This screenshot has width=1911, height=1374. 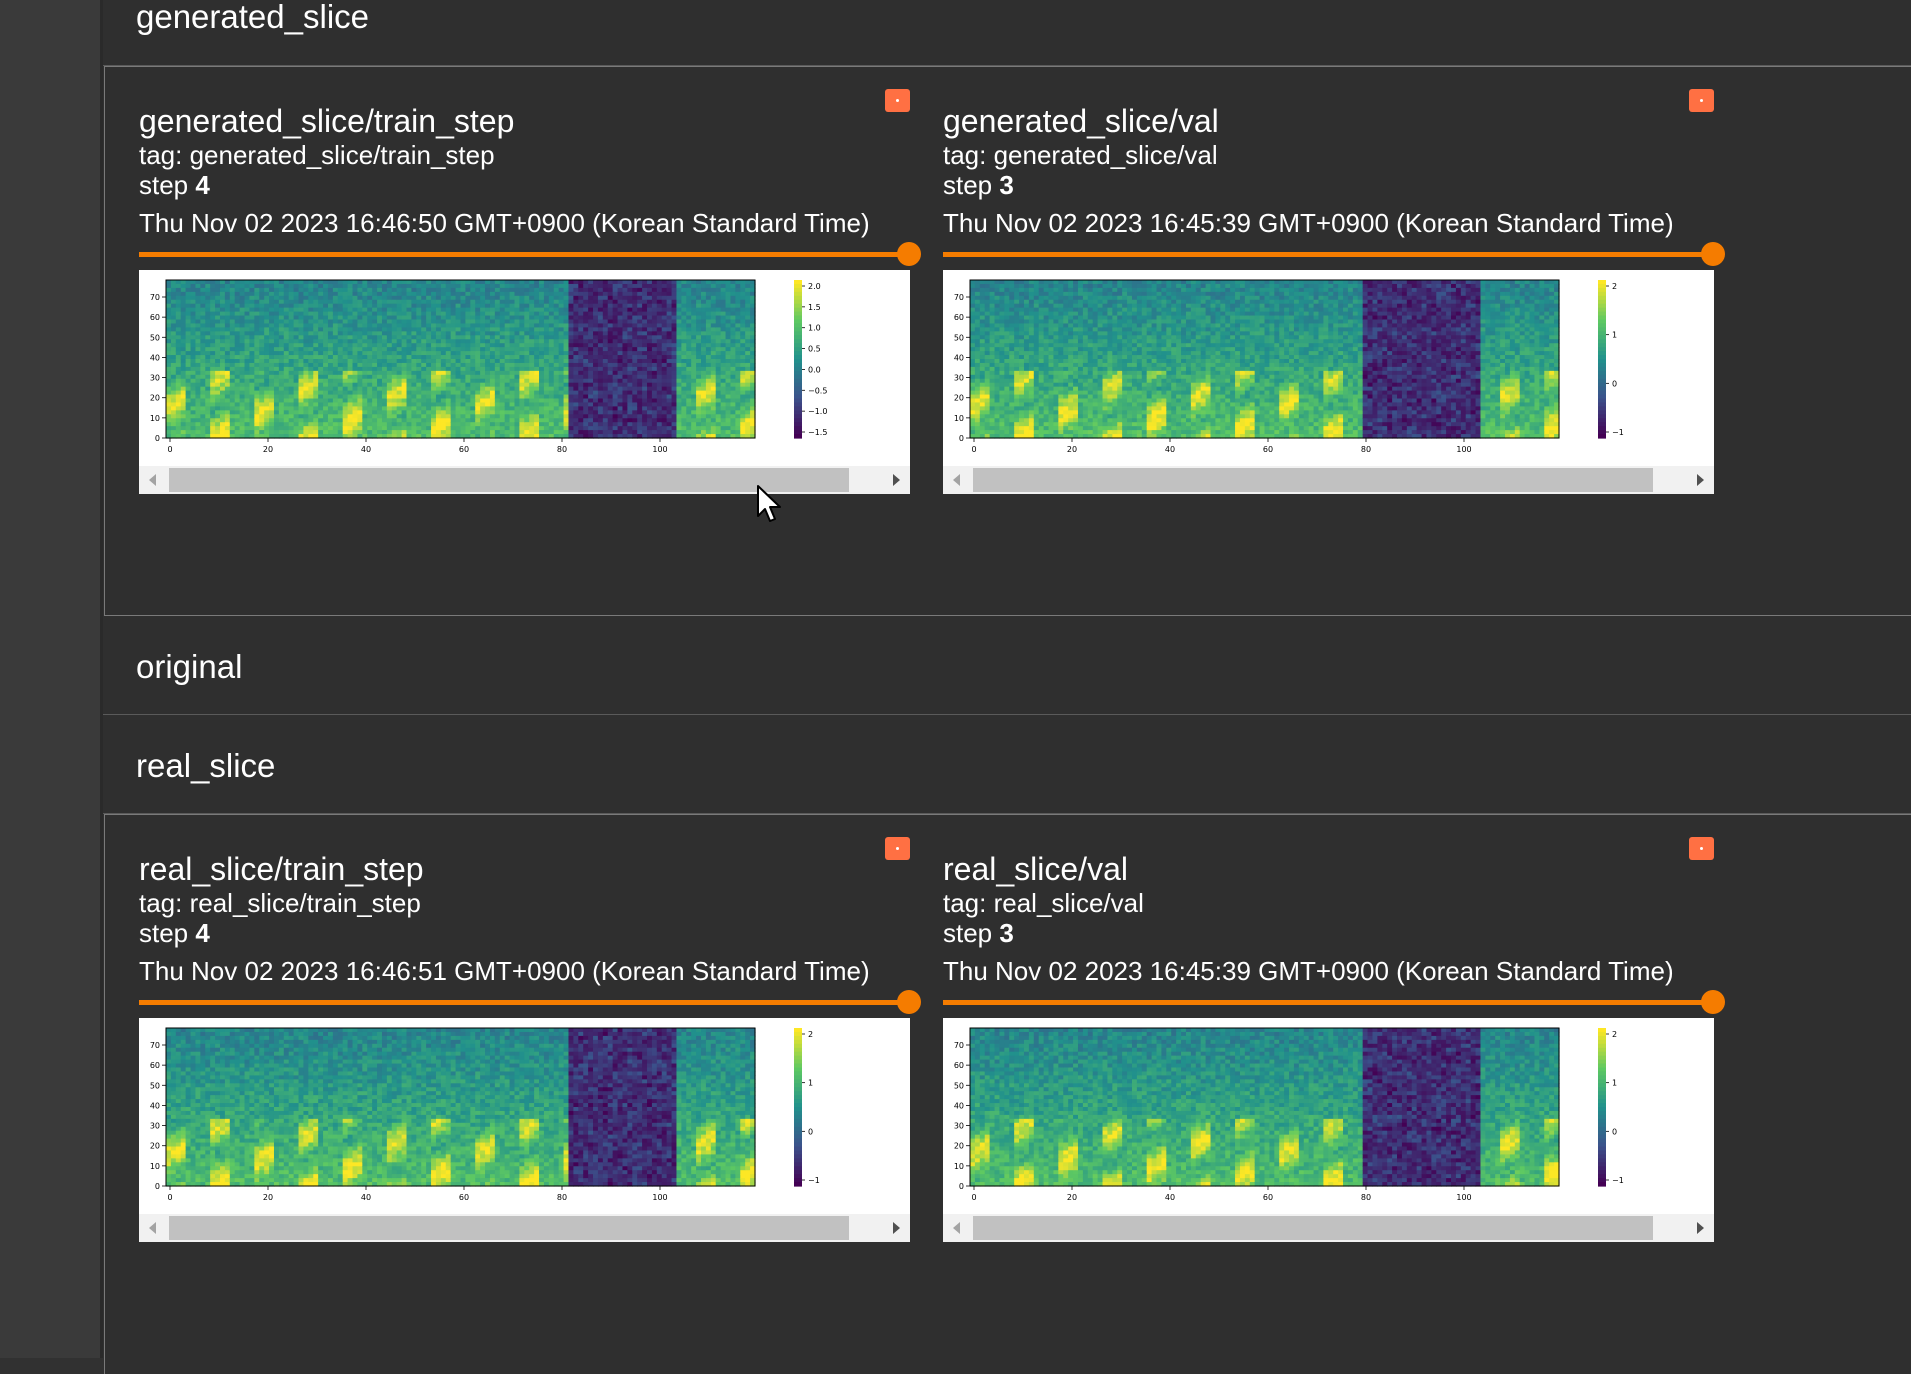 What do you see at coordinates (189, 667) in the screenshot?
I see `group-title: original` at bounding box center [189, 667].